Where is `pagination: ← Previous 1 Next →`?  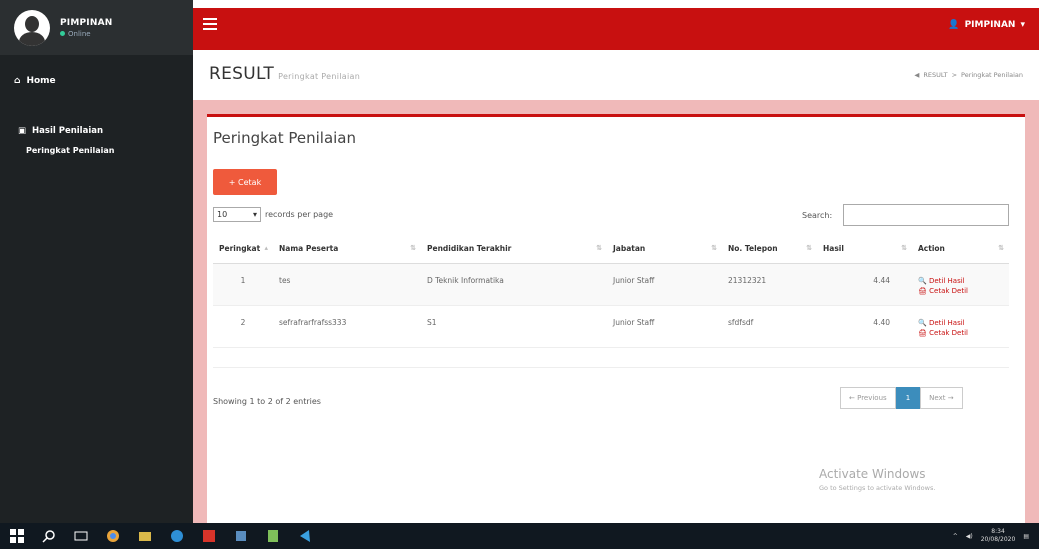 pagination: ← Previous 1 Next → is located at coordinates (901, 398).